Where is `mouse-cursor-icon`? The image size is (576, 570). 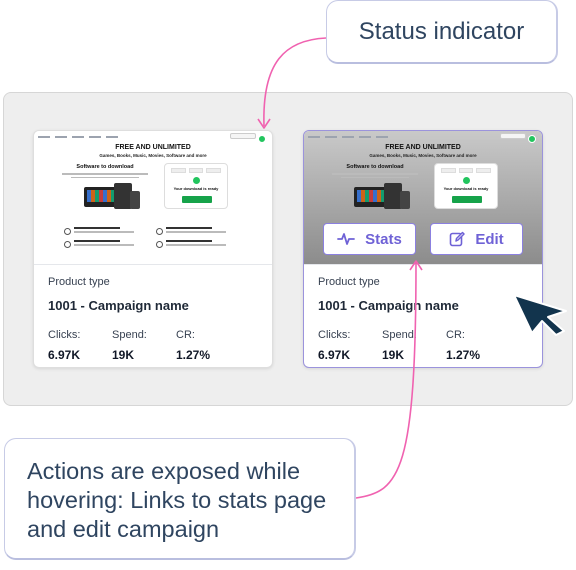
mouse-cursor-icon is located at coordinates (540, 315).